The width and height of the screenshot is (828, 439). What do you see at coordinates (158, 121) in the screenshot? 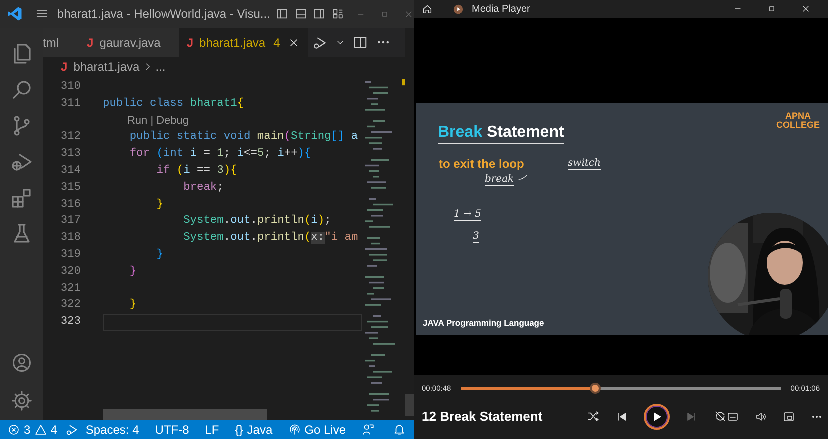
I see `code-lens: Run | Debug` at bounding box center [158, 121].